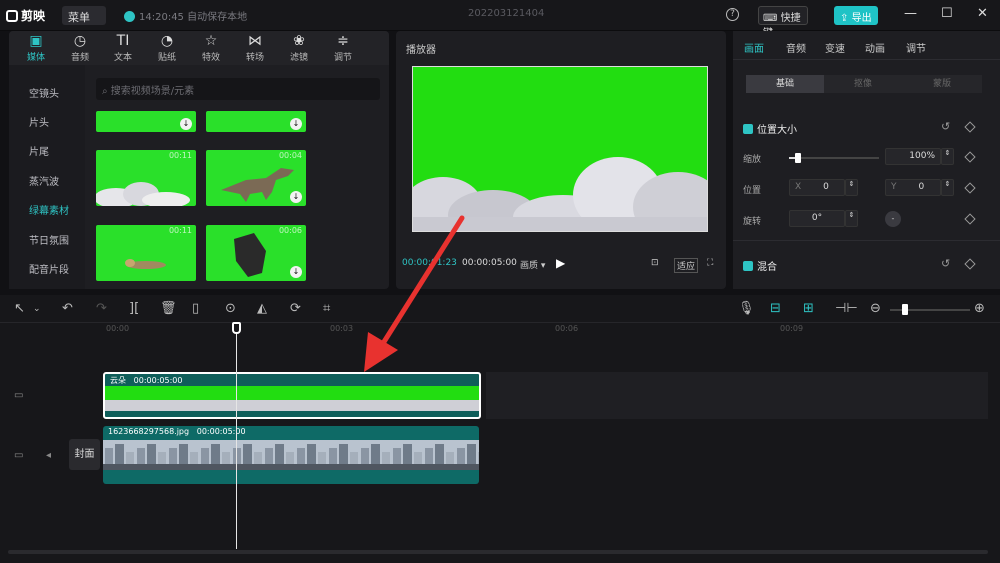  I want to click on category-item: 空镜头, so click(44, 92).